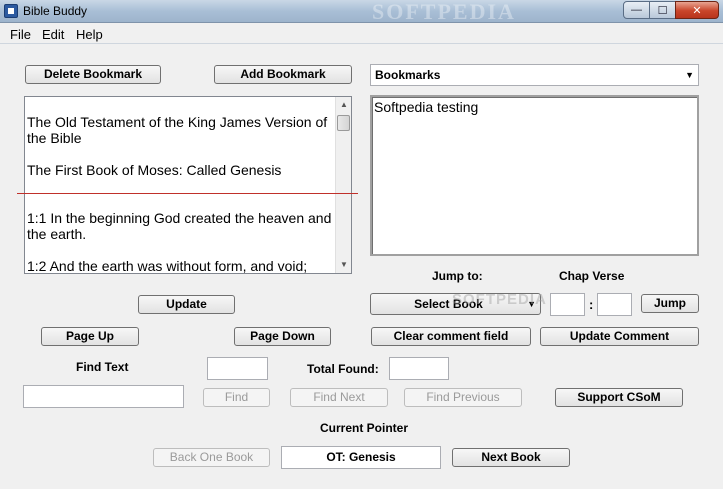 This screenshot has height=489, width=723. Describe the element at coordinates (343, 185) in the screenshot. I see `bible-text-scrollbar: ▲ ▼` at that location.